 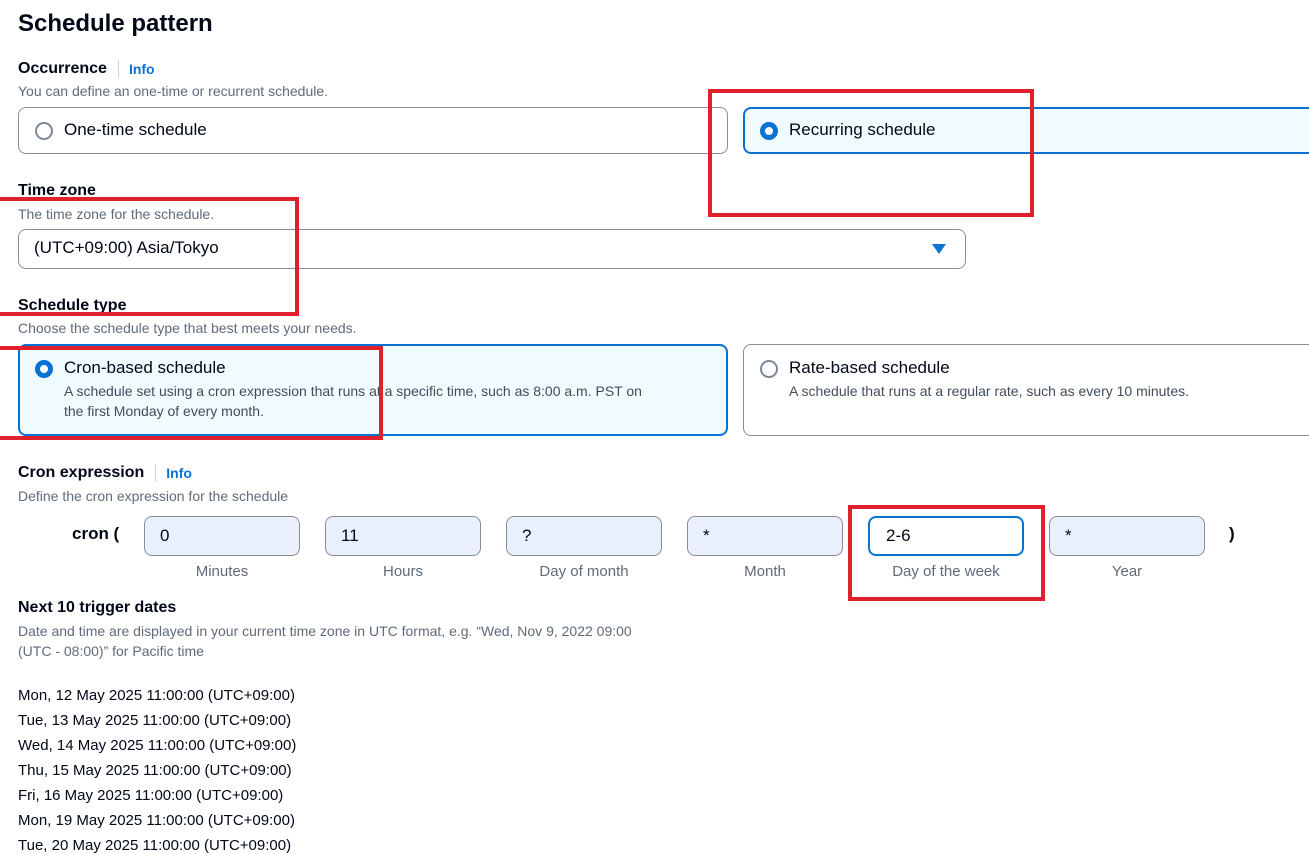 What do you see at coordinates (44, 131) in the screenshot?
I see `one-time-radio` at bounding box center [44, 131].